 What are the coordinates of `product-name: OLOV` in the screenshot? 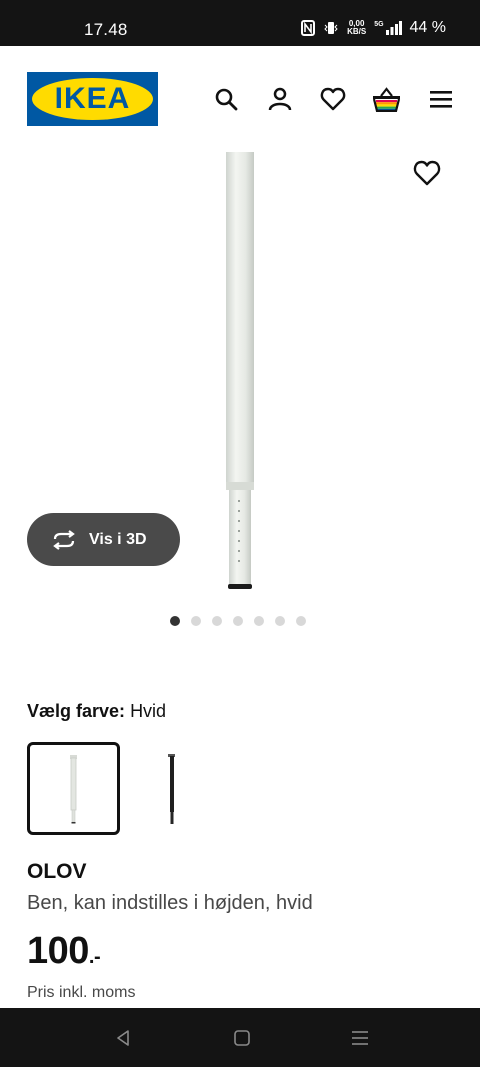 It's located at (57, 871).